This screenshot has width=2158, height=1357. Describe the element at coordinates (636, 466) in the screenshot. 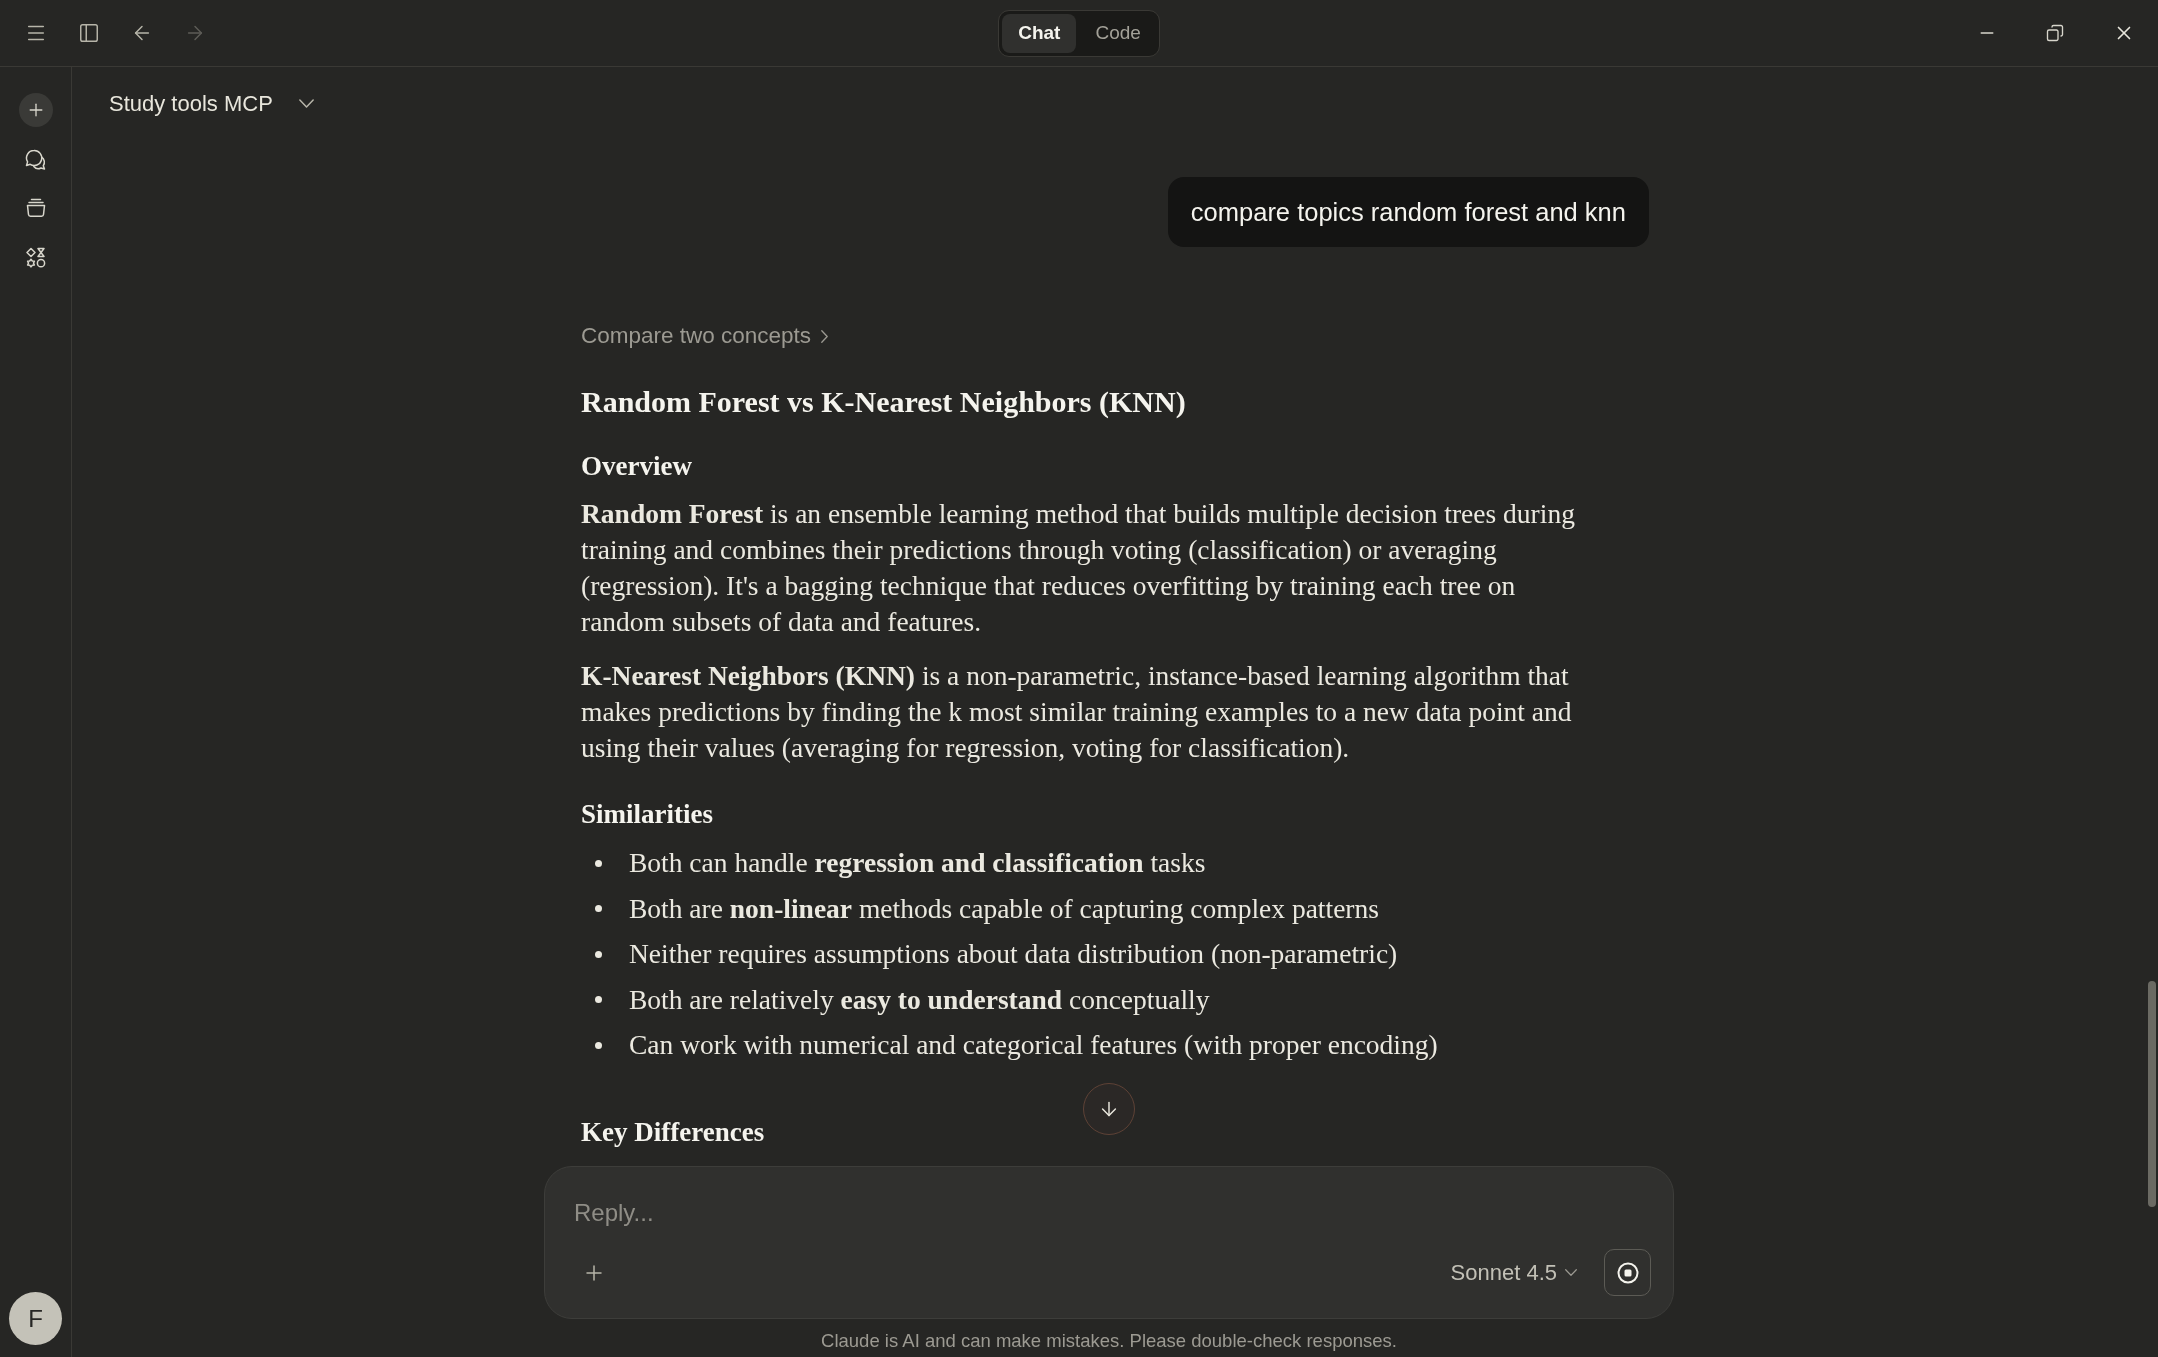

I see `section-heading: Overview` at that location.